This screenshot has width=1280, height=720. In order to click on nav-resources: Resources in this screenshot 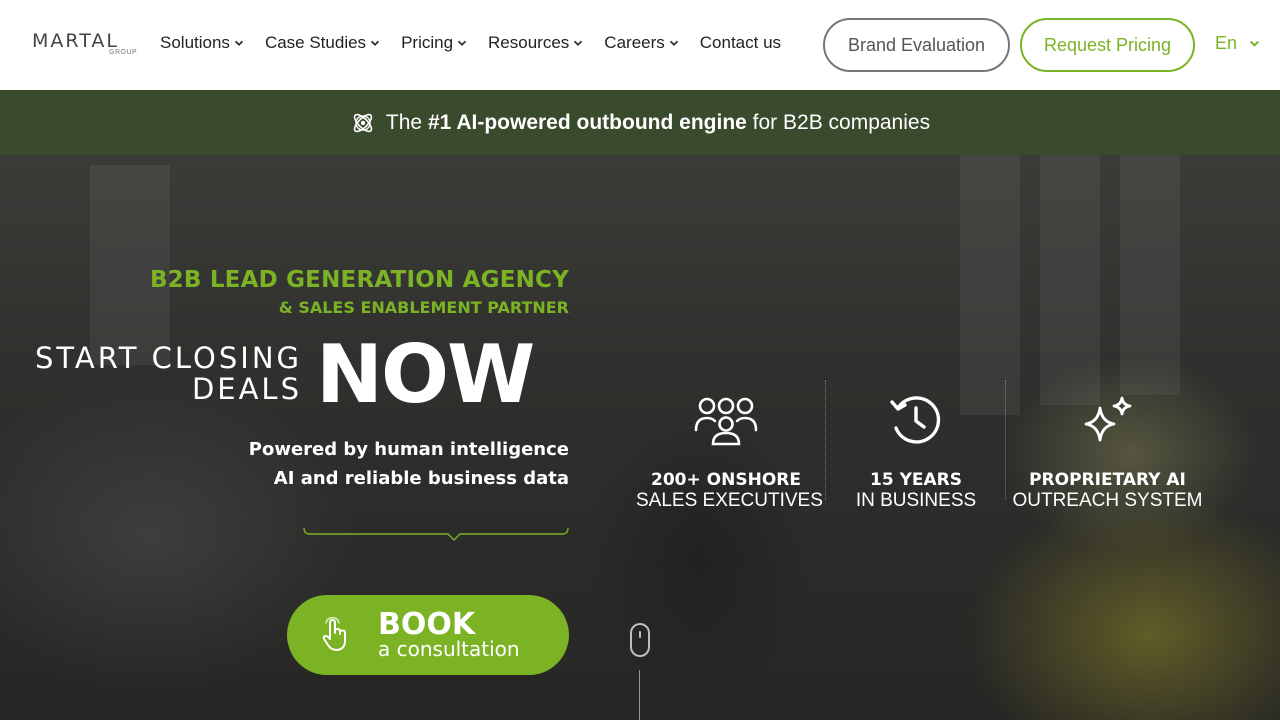, I will do `click(535, 43)`.